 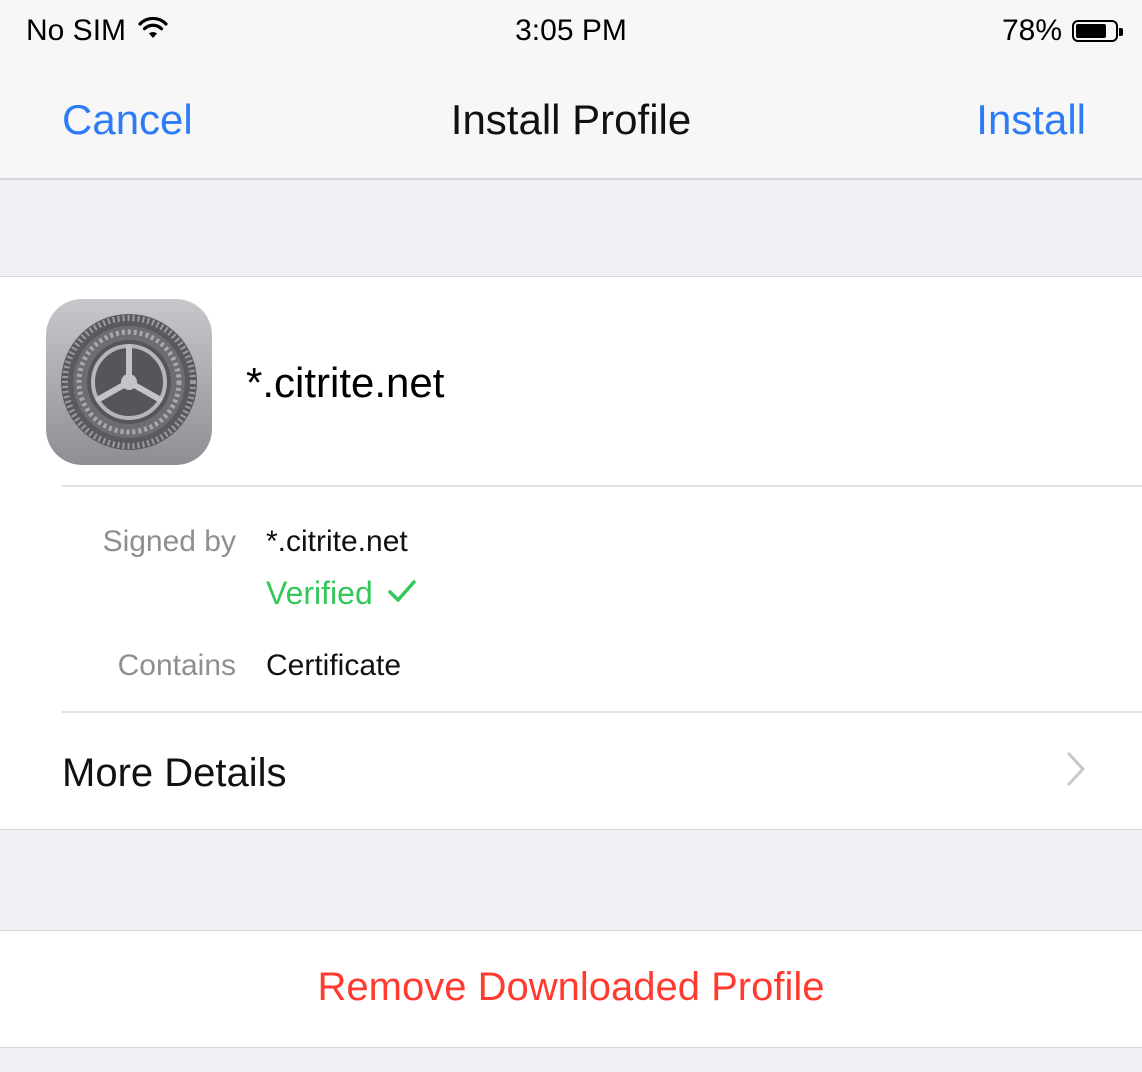 I want to click on more-details-label: More Details, so click(x=174, y=773).